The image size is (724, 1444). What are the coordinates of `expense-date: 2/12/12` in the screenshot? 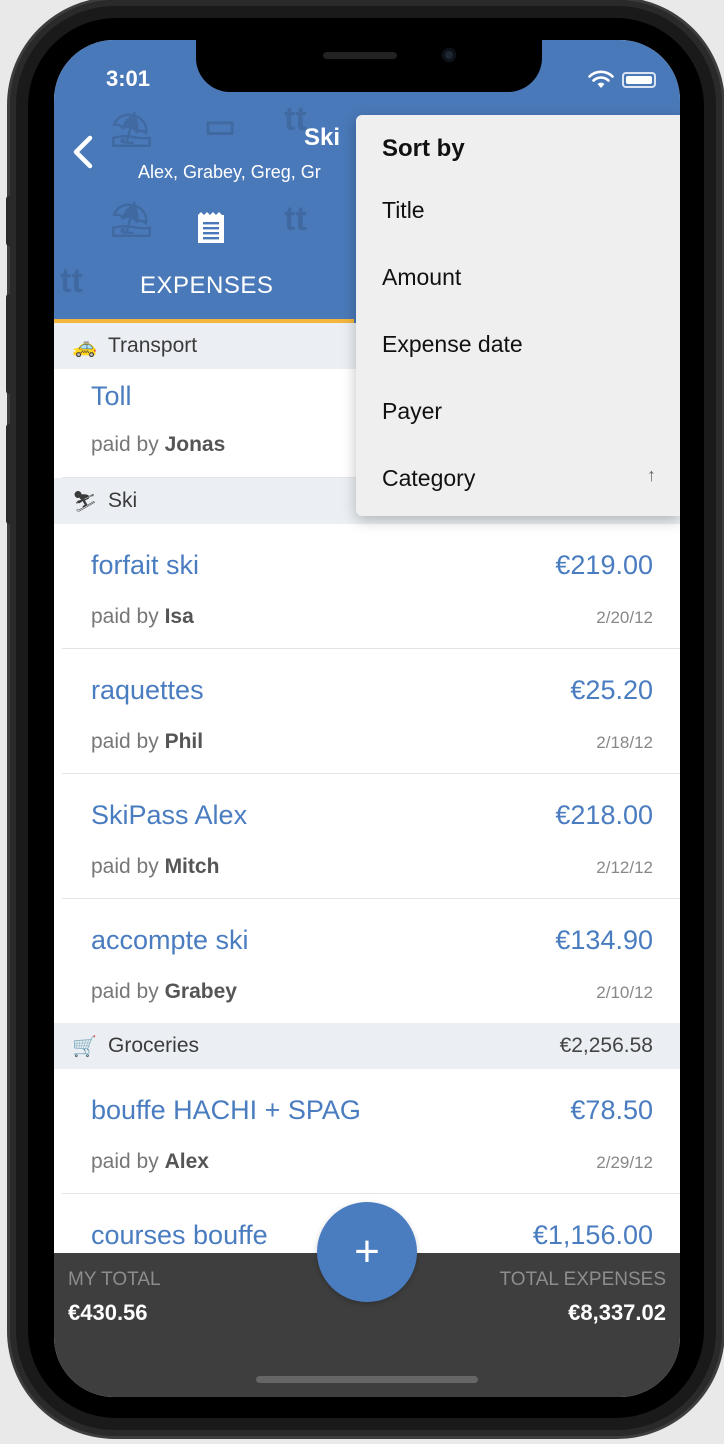 It's located at (624, 867).